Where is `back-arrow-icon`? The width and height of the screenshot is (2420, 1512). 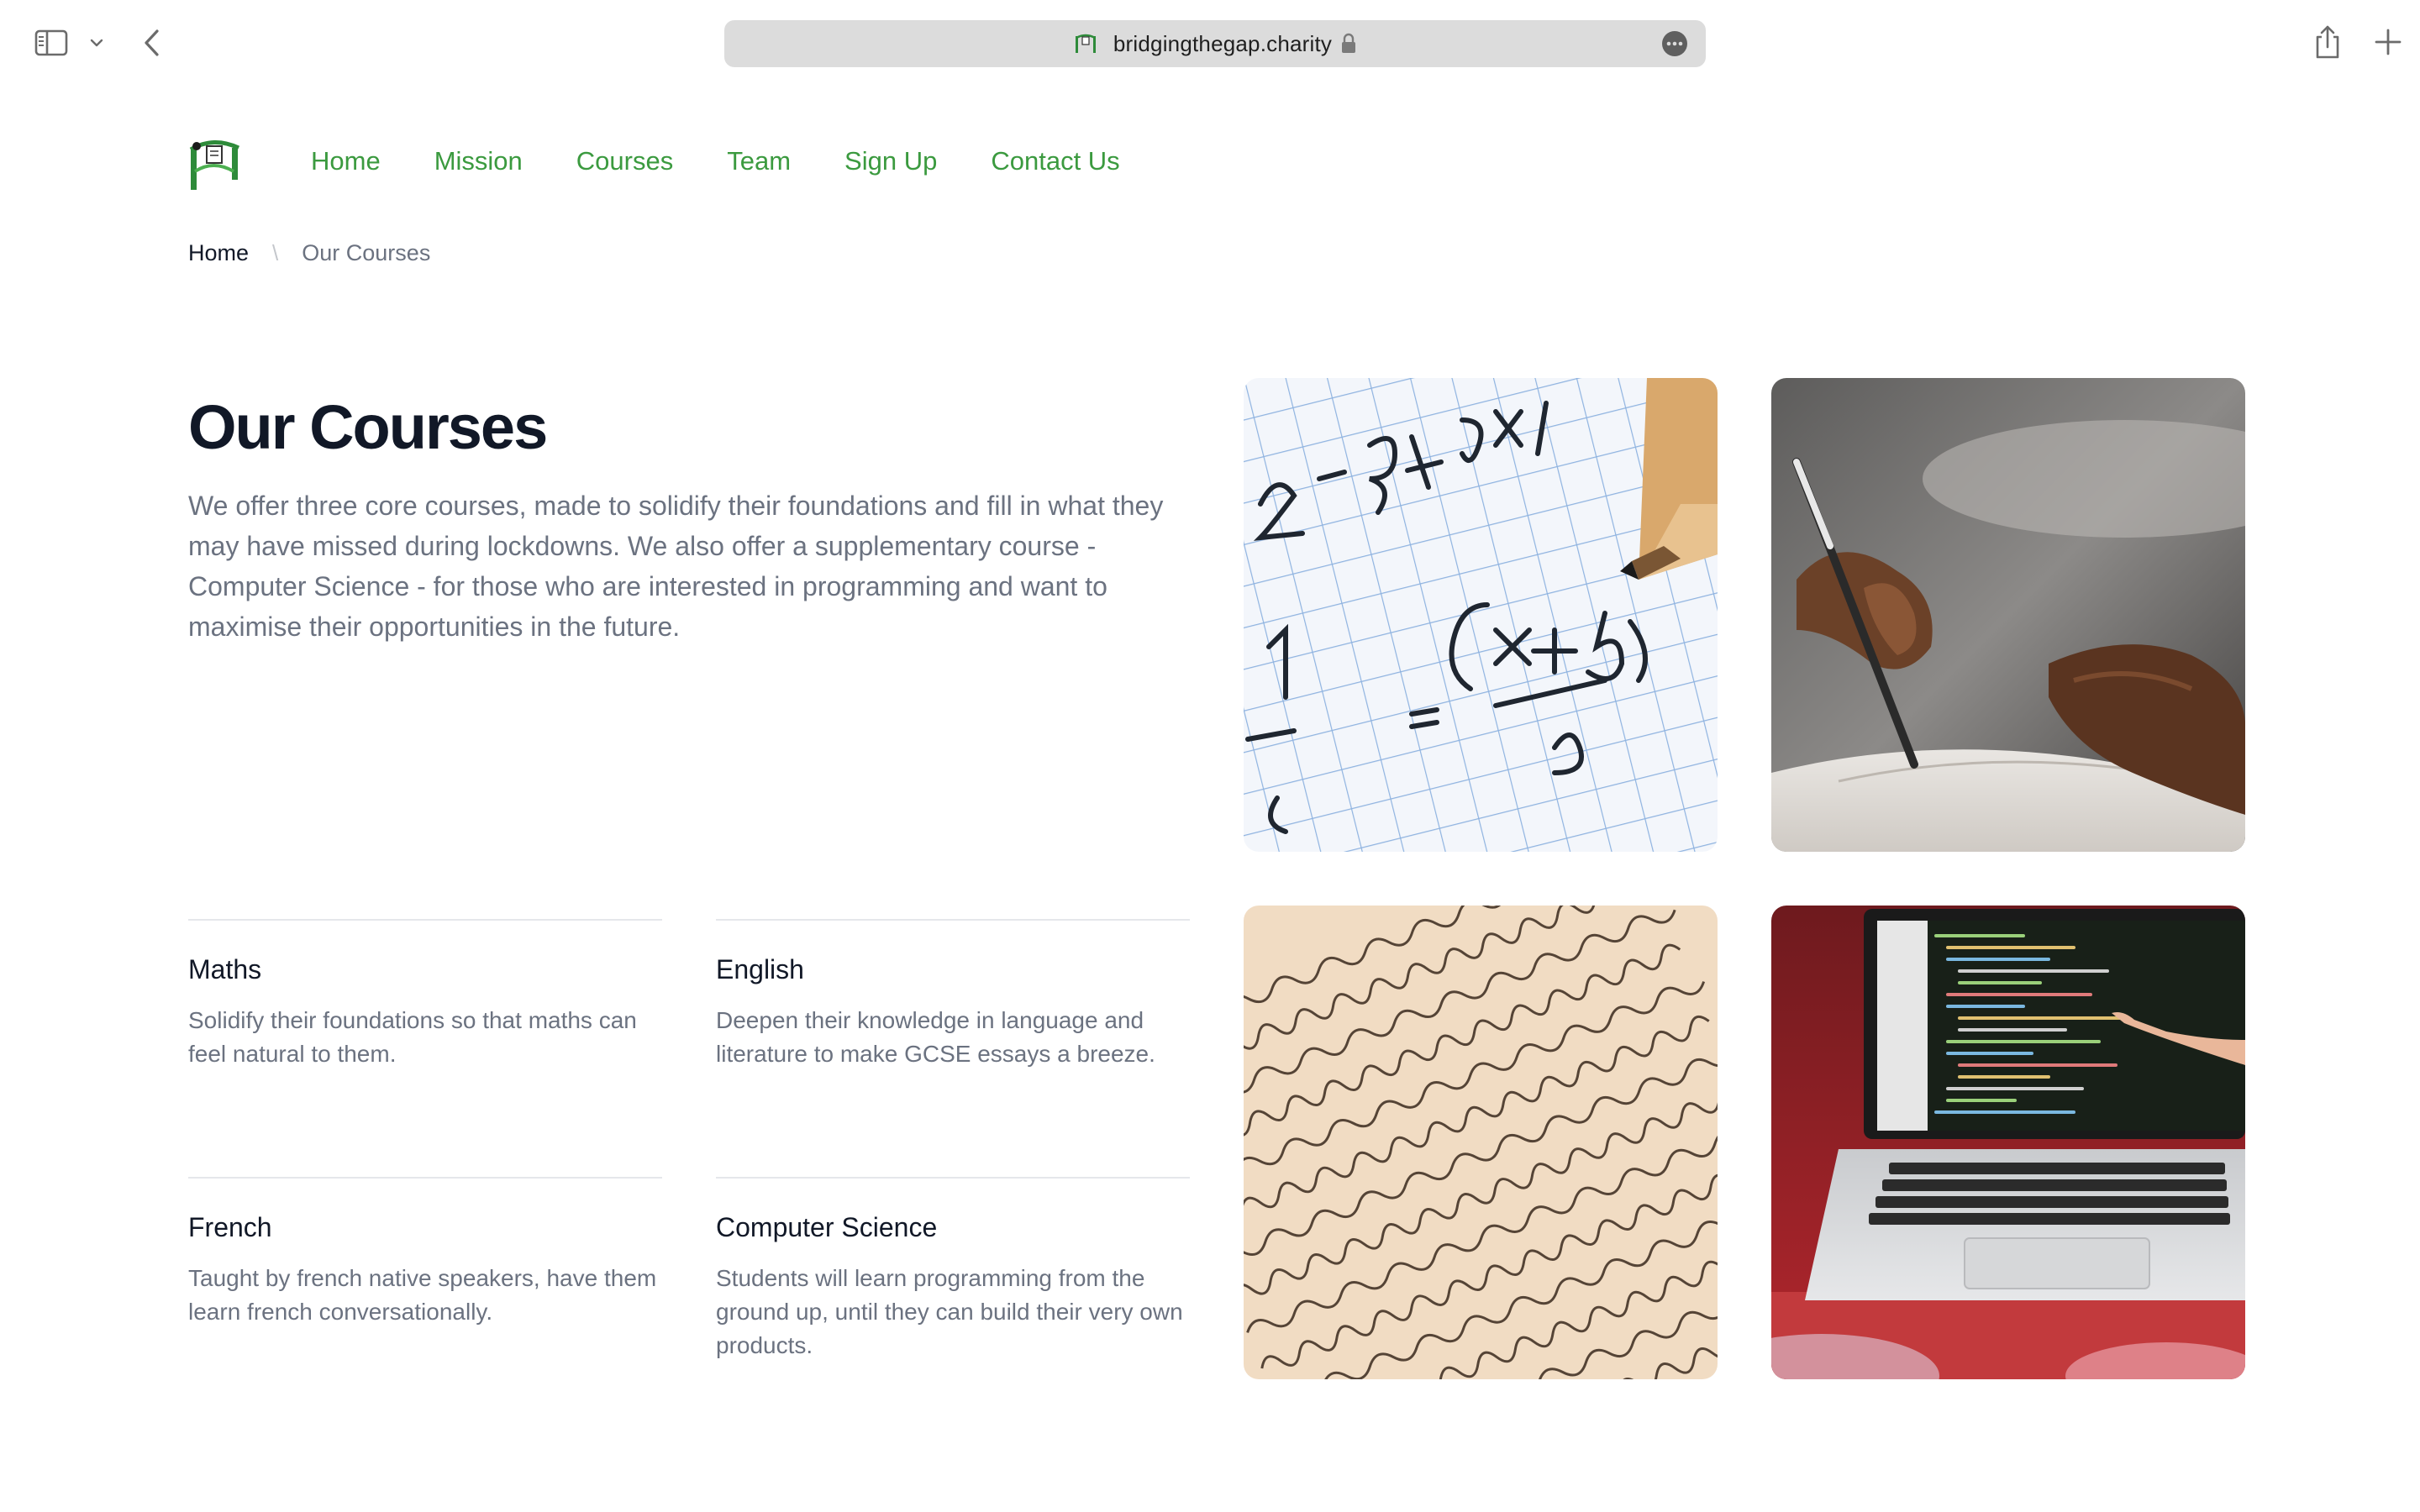 back-arrow-icon is located at coordinates (152, 42).